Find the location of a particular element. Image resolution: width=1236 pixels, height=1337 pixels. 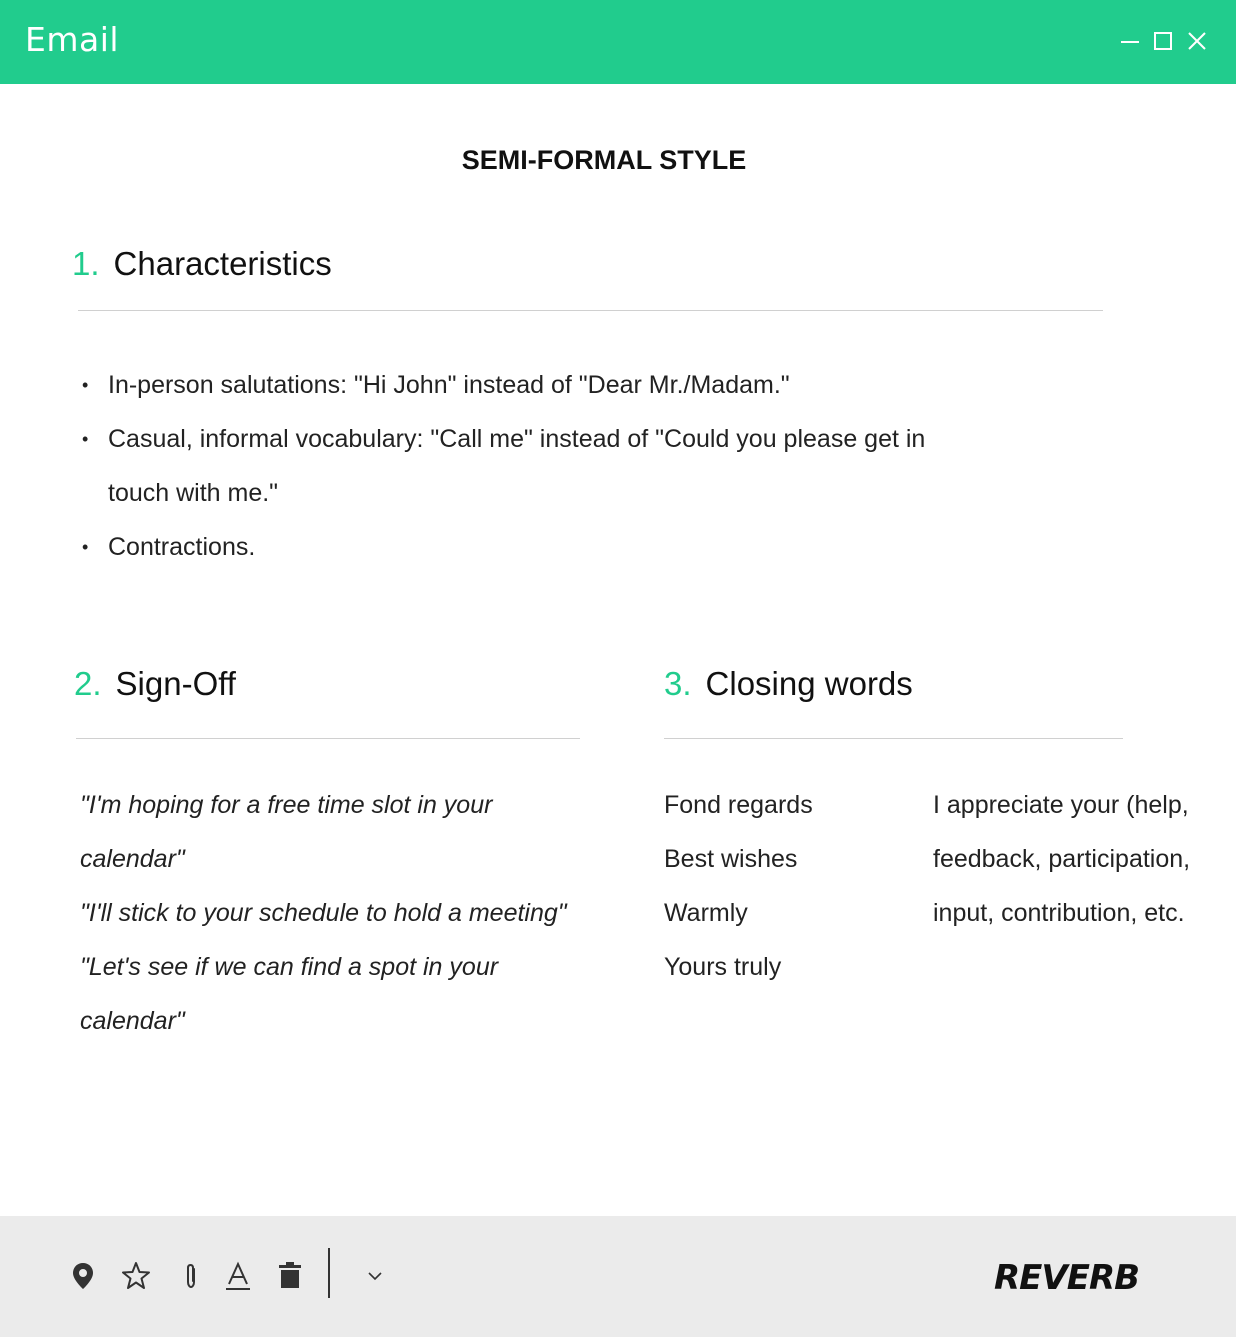

chevron-down-icon is located at coordinates (375, 1276).